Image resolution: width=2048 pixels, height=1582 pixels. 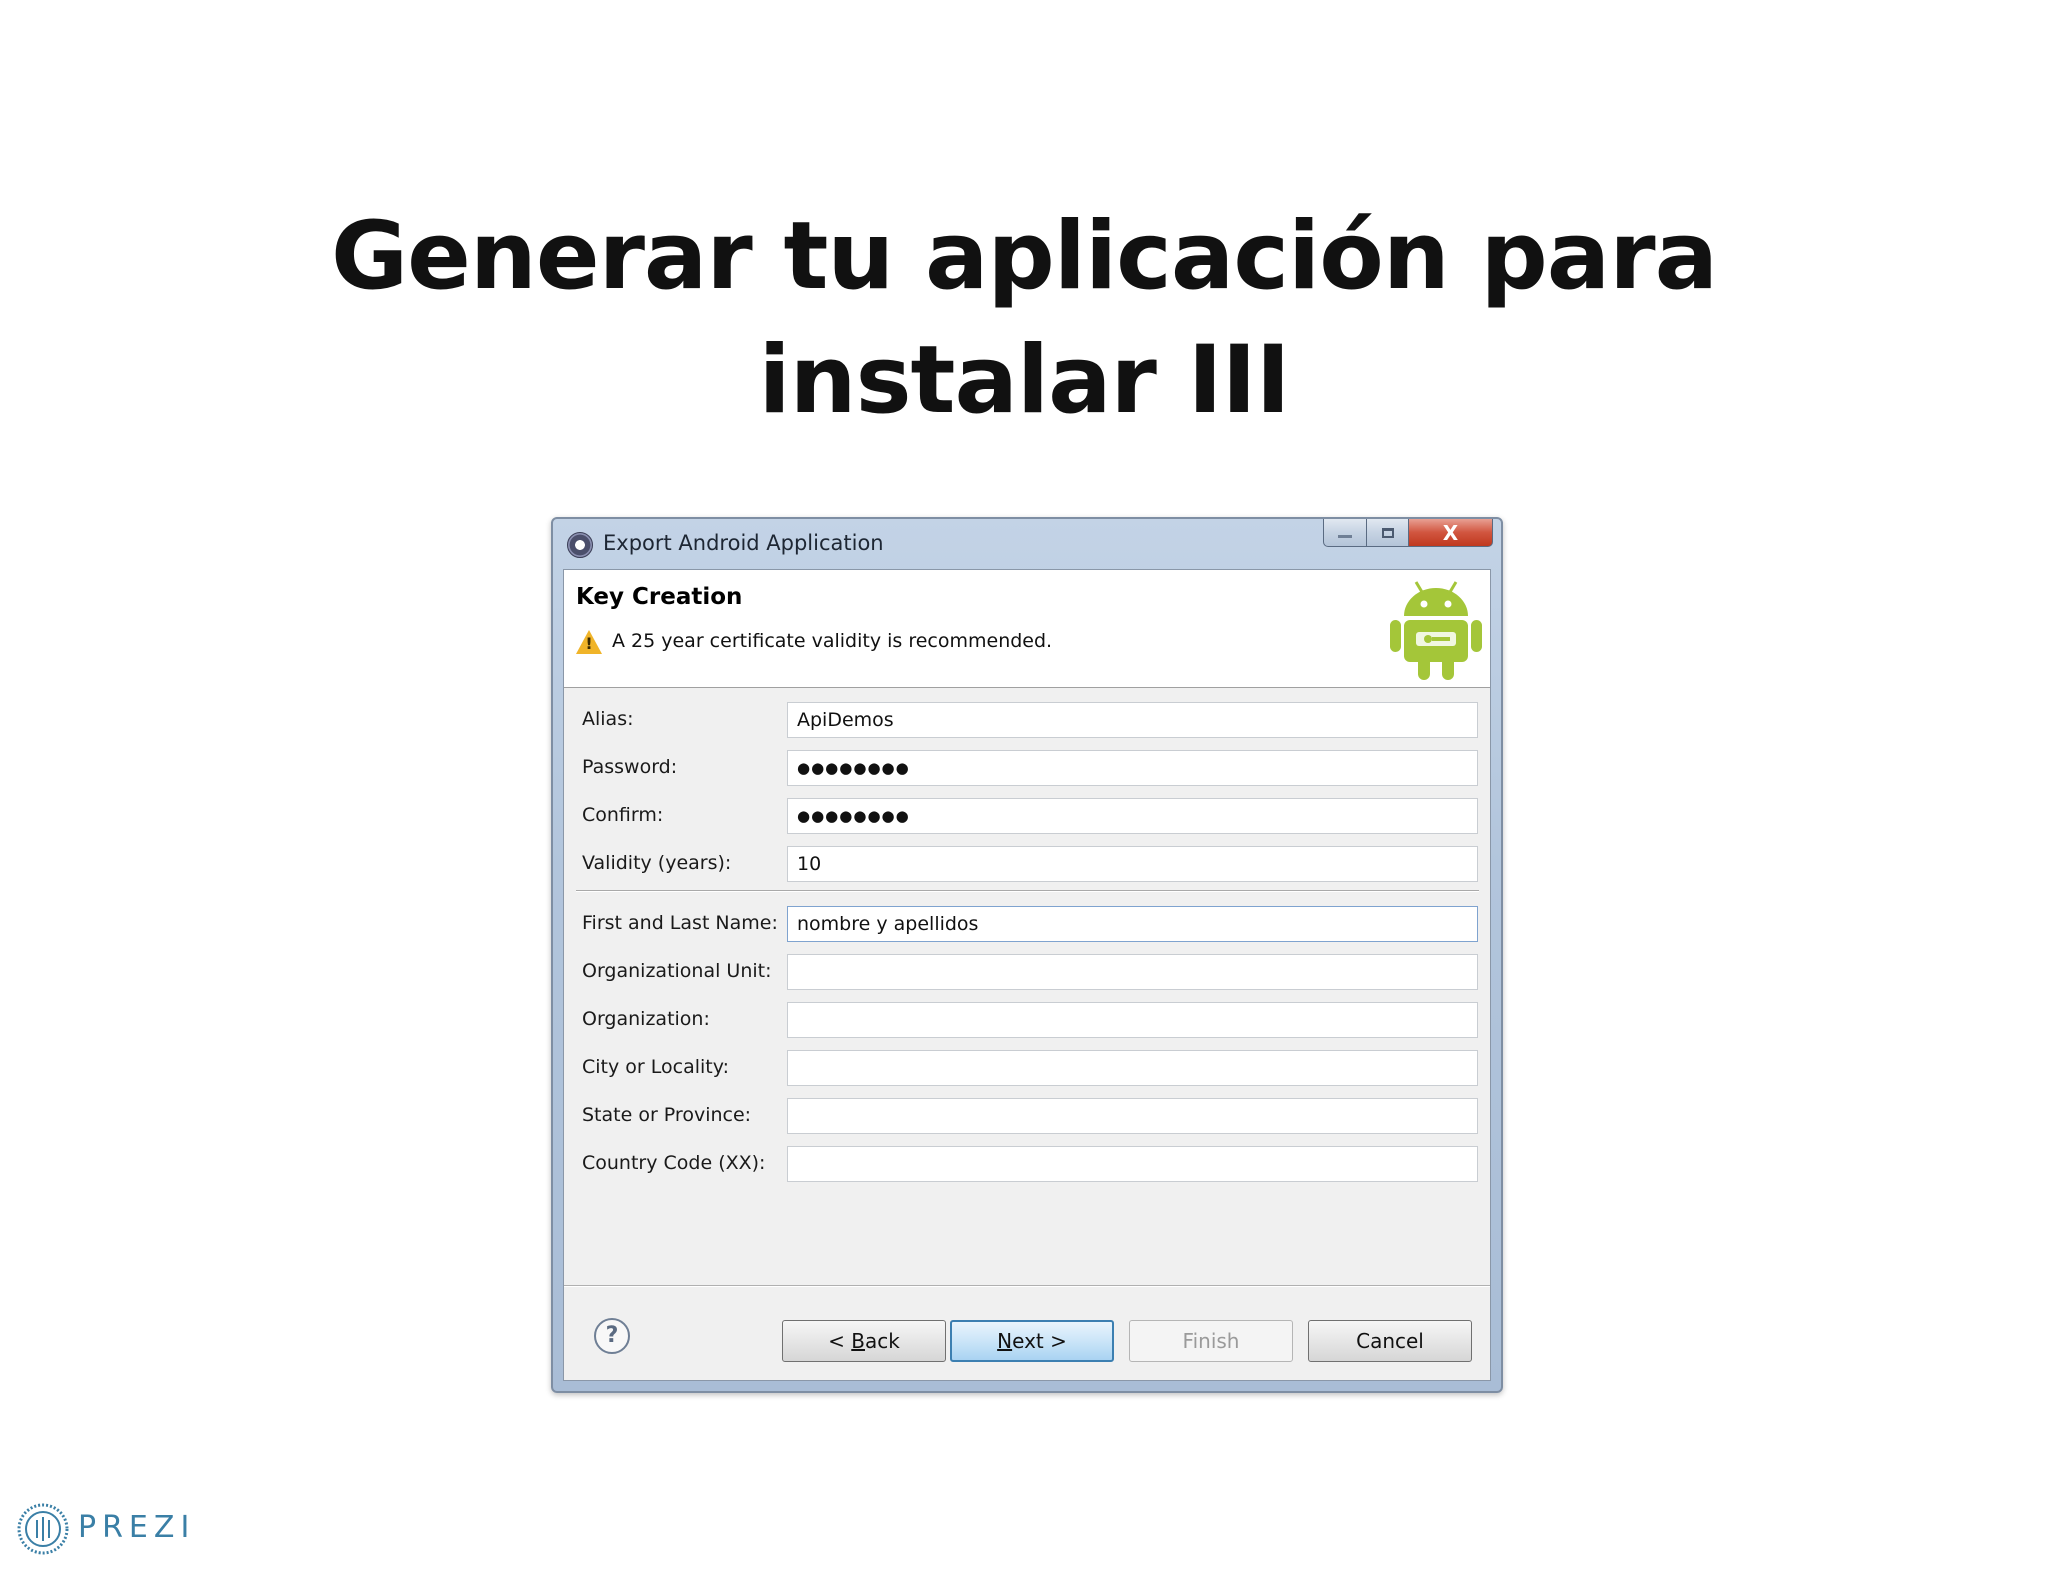 I want to click on organizational-unit-field, so click(x=1132, y=972).